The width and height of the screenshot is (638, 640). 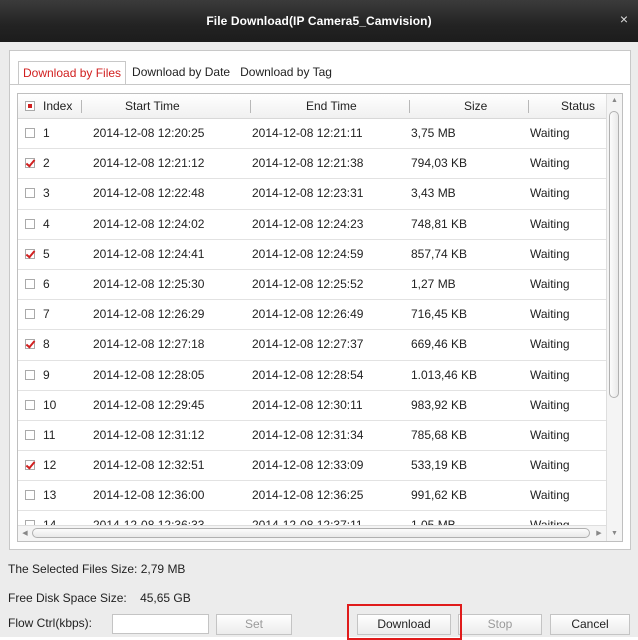 What do you see at coordinates (46, 344) in the screenshot?
I see `index-cell: 8` at bounding box center [46, 344].